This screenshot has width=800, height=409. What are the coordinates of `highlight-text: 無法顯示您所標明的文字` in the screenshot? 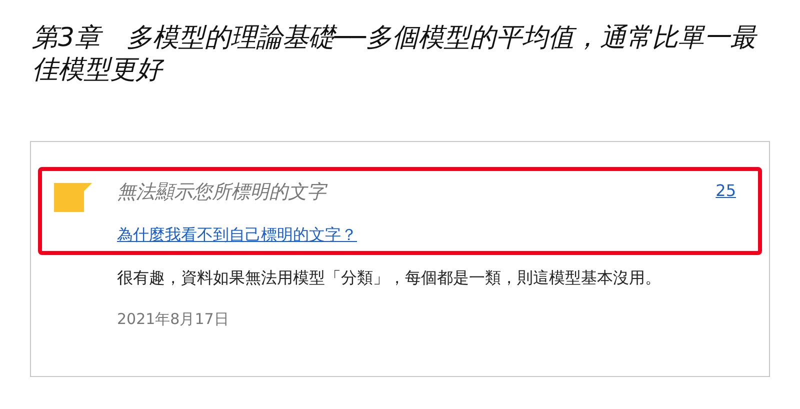 It's located at (221, 192).